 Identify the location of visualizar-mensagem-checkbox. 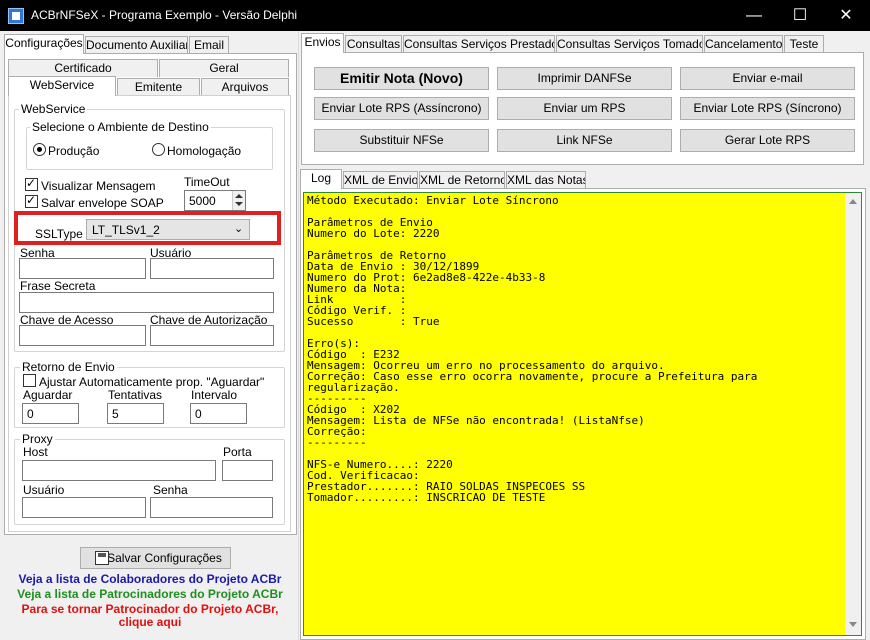
(31, 183).